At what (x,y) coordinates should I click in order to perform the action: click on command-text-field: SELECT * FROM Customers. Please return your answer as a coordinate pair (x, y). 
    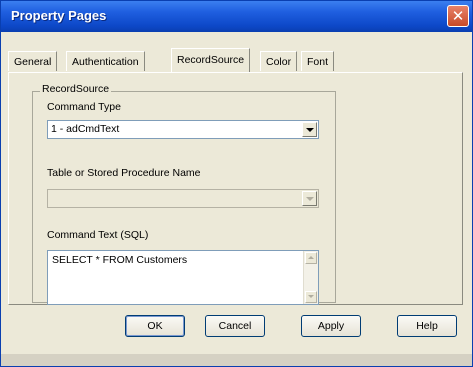
    Looking at the image, I should click on (183, 277).